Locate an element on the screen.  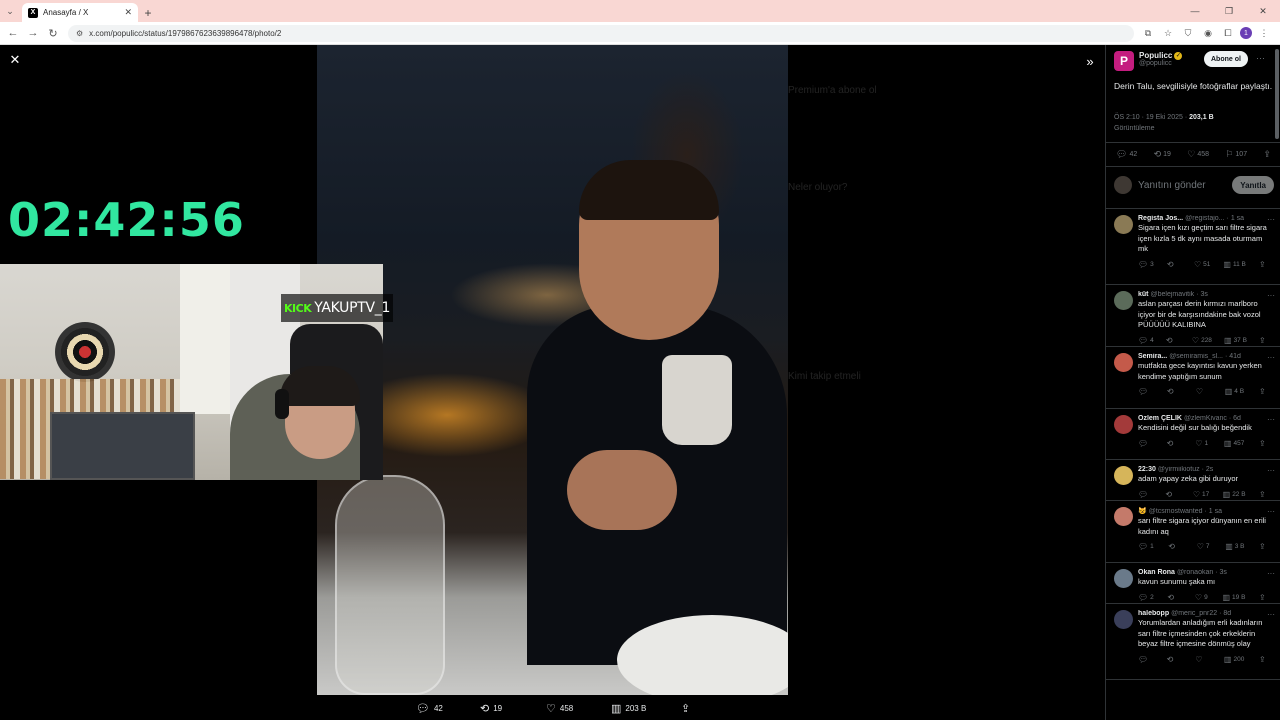
reply-author-name: küt is located at coordinates (1143, 294).